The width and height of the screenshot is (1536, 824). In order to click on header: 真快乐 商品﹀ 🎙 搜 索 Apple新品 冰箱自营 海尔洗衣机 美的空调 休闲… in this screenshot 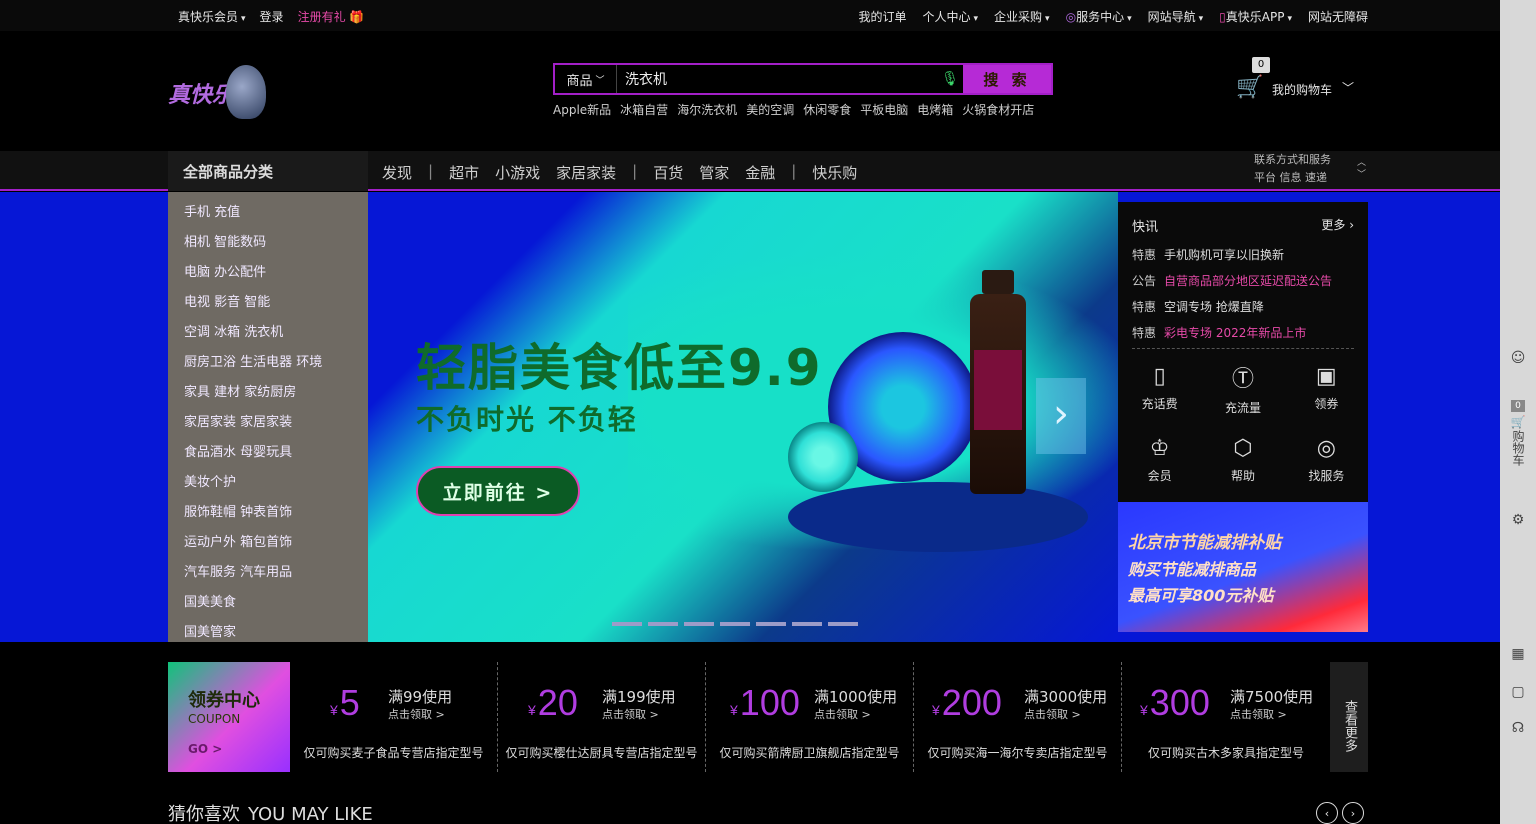, I will do `click(750, 91)`.